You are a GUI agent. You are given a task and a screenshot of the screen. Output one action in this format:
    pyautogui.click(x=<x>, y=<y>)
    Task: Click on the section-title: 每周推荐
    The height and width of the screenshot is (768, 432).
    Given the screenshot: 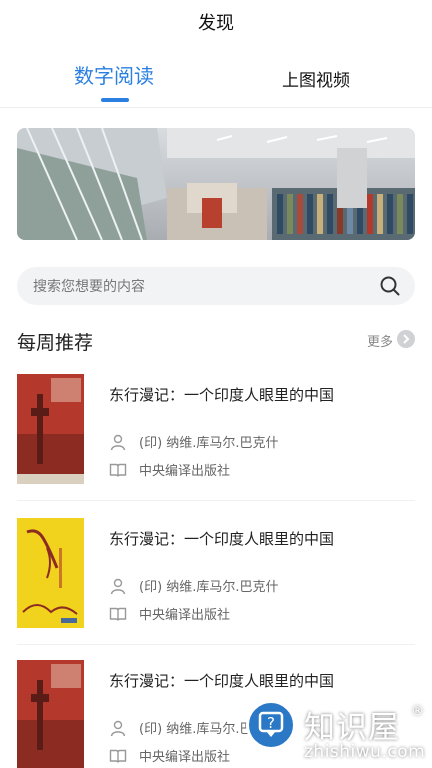 What is the action you would take?
    pyautogui.click(x=55, y=343)
    